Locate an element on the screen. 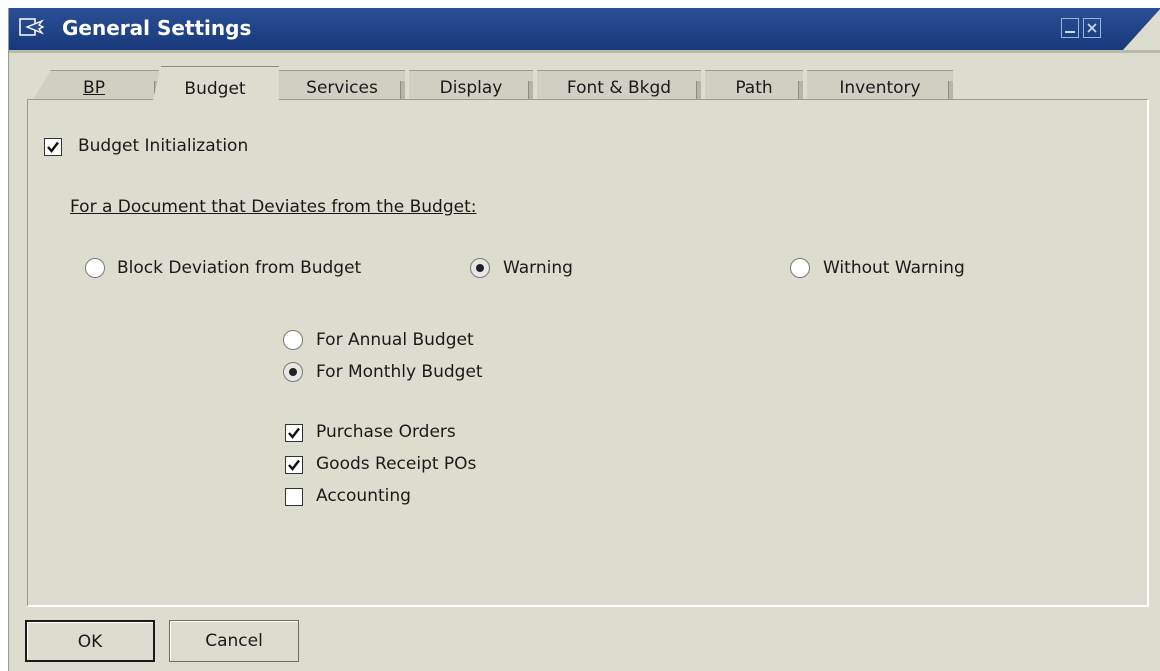 The width and height of the screenshot is (1160, 671). tab-label: Display is located at coordinates (471, 88).